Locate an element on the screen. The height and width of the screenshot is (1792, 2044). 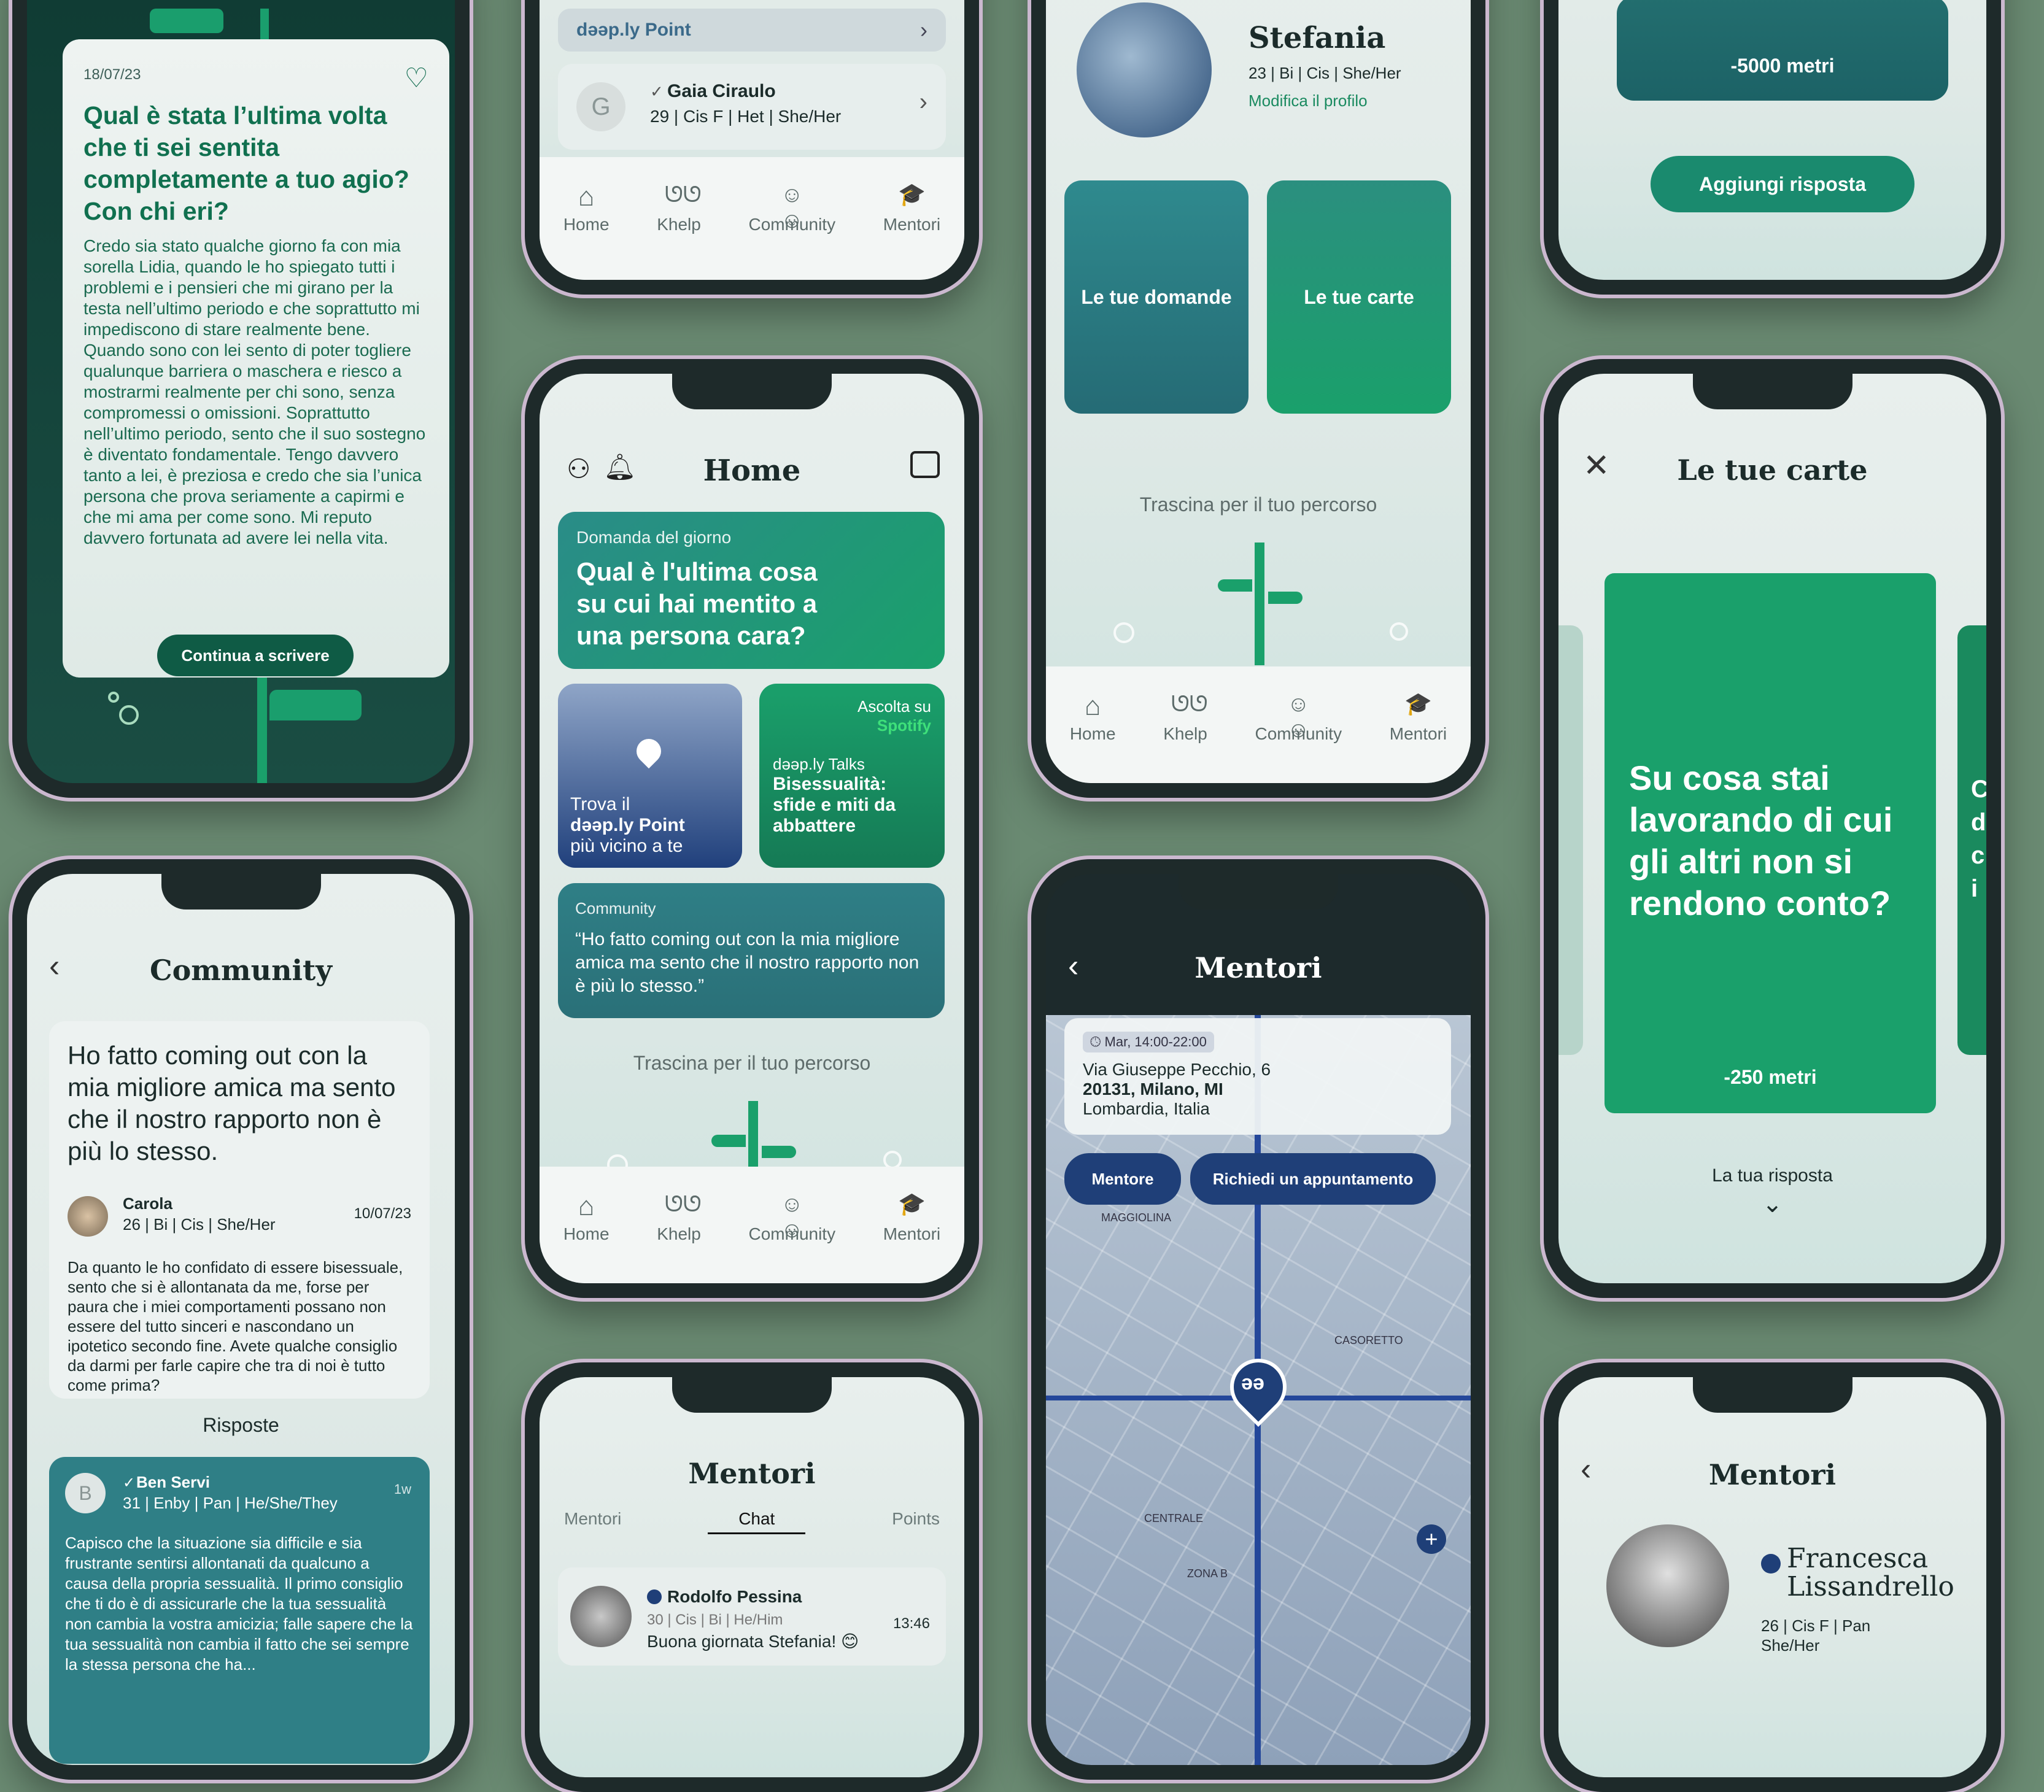
chevron-down-icon: ⌄ is located at coordinates (1772, 1204).